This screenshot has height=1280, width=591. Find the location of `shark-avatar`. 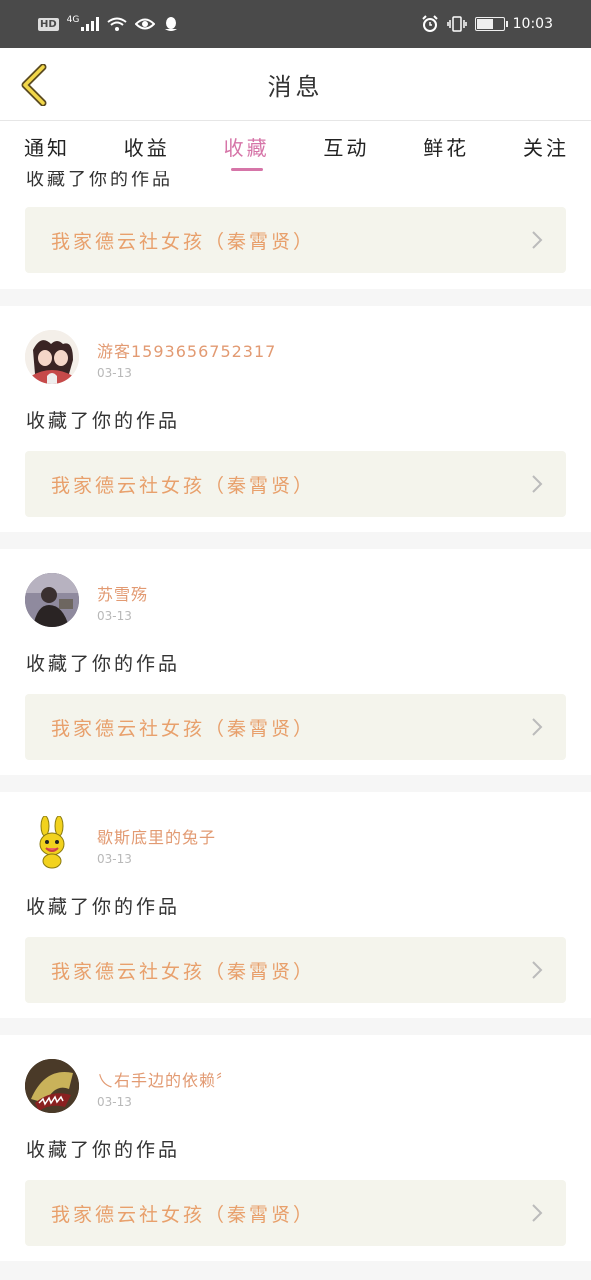

shark-avatar is located at coordinates (52, 1086).